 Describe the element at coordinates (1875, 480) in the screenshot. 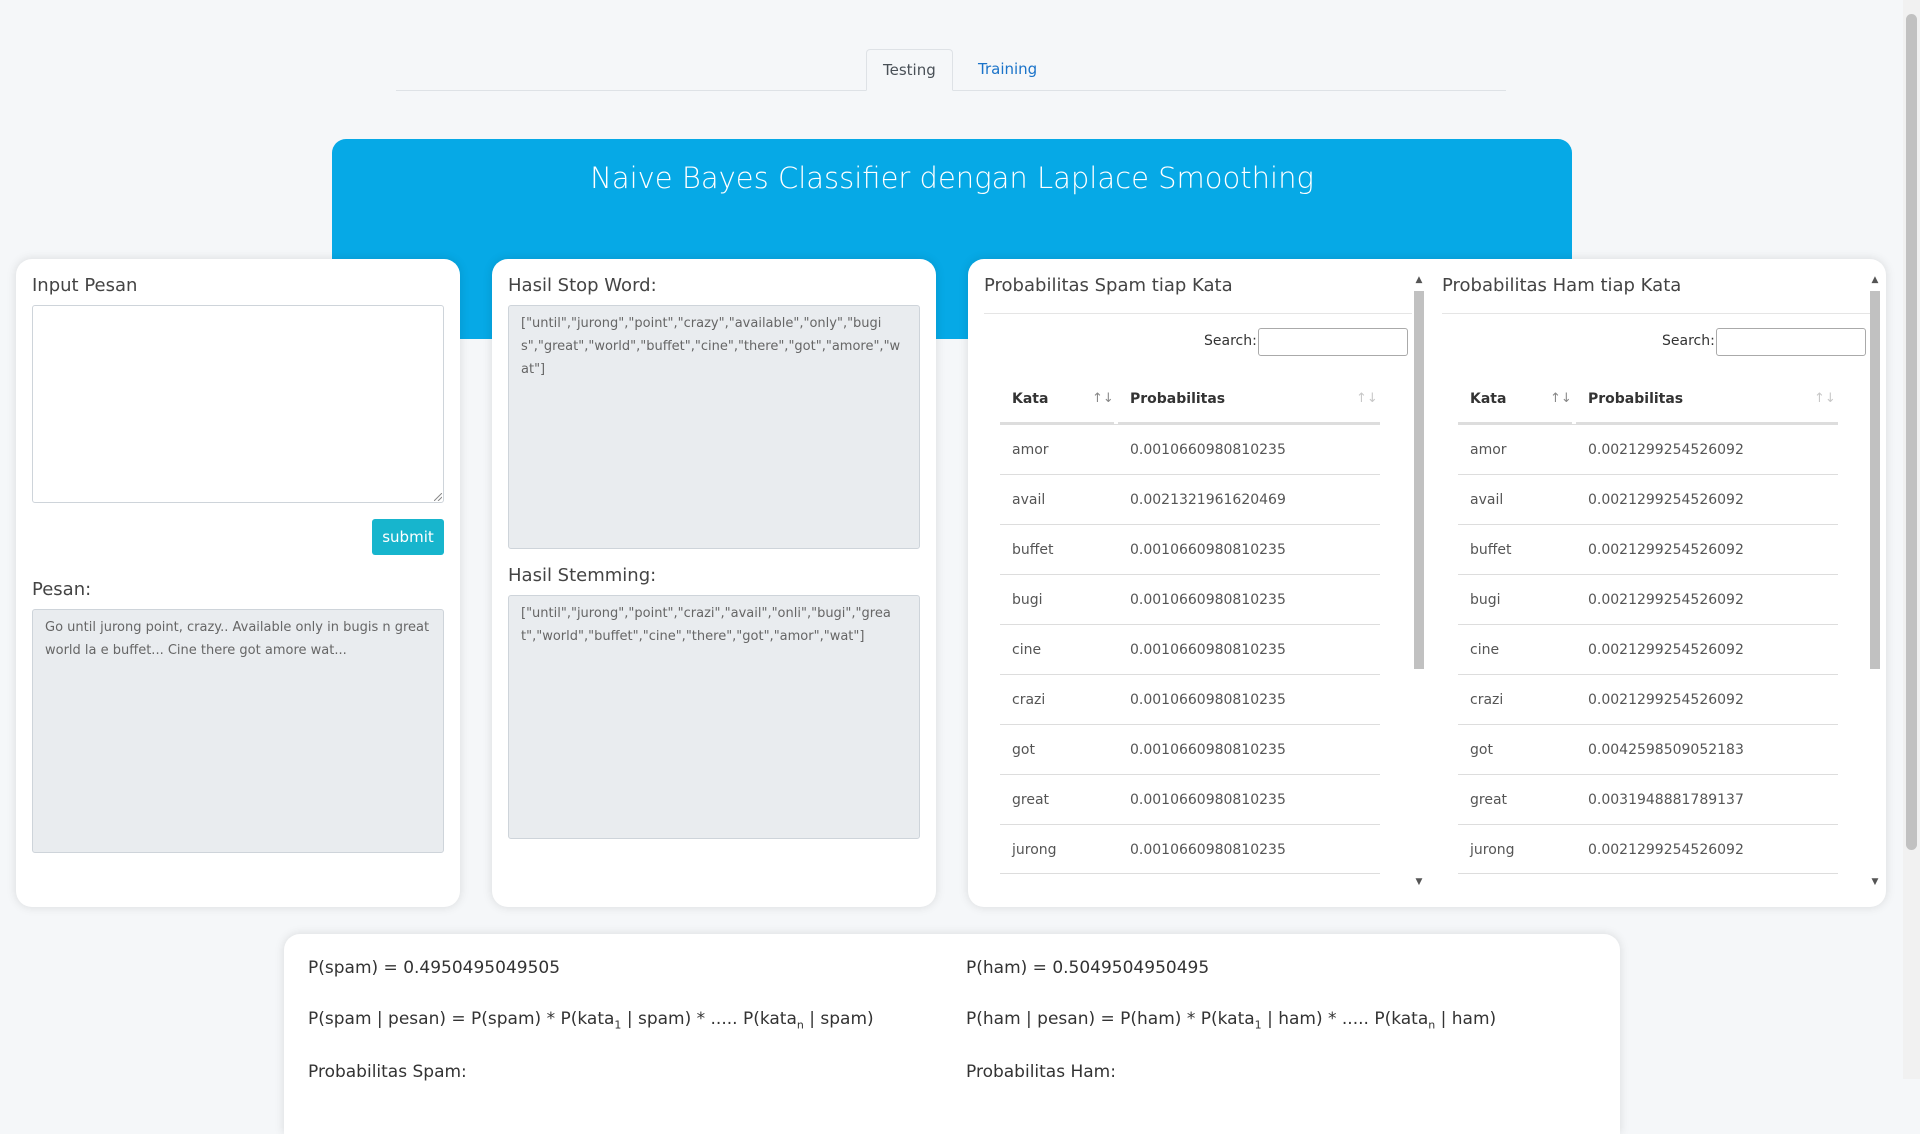

I see `ham-scroll-thumb` at that location.